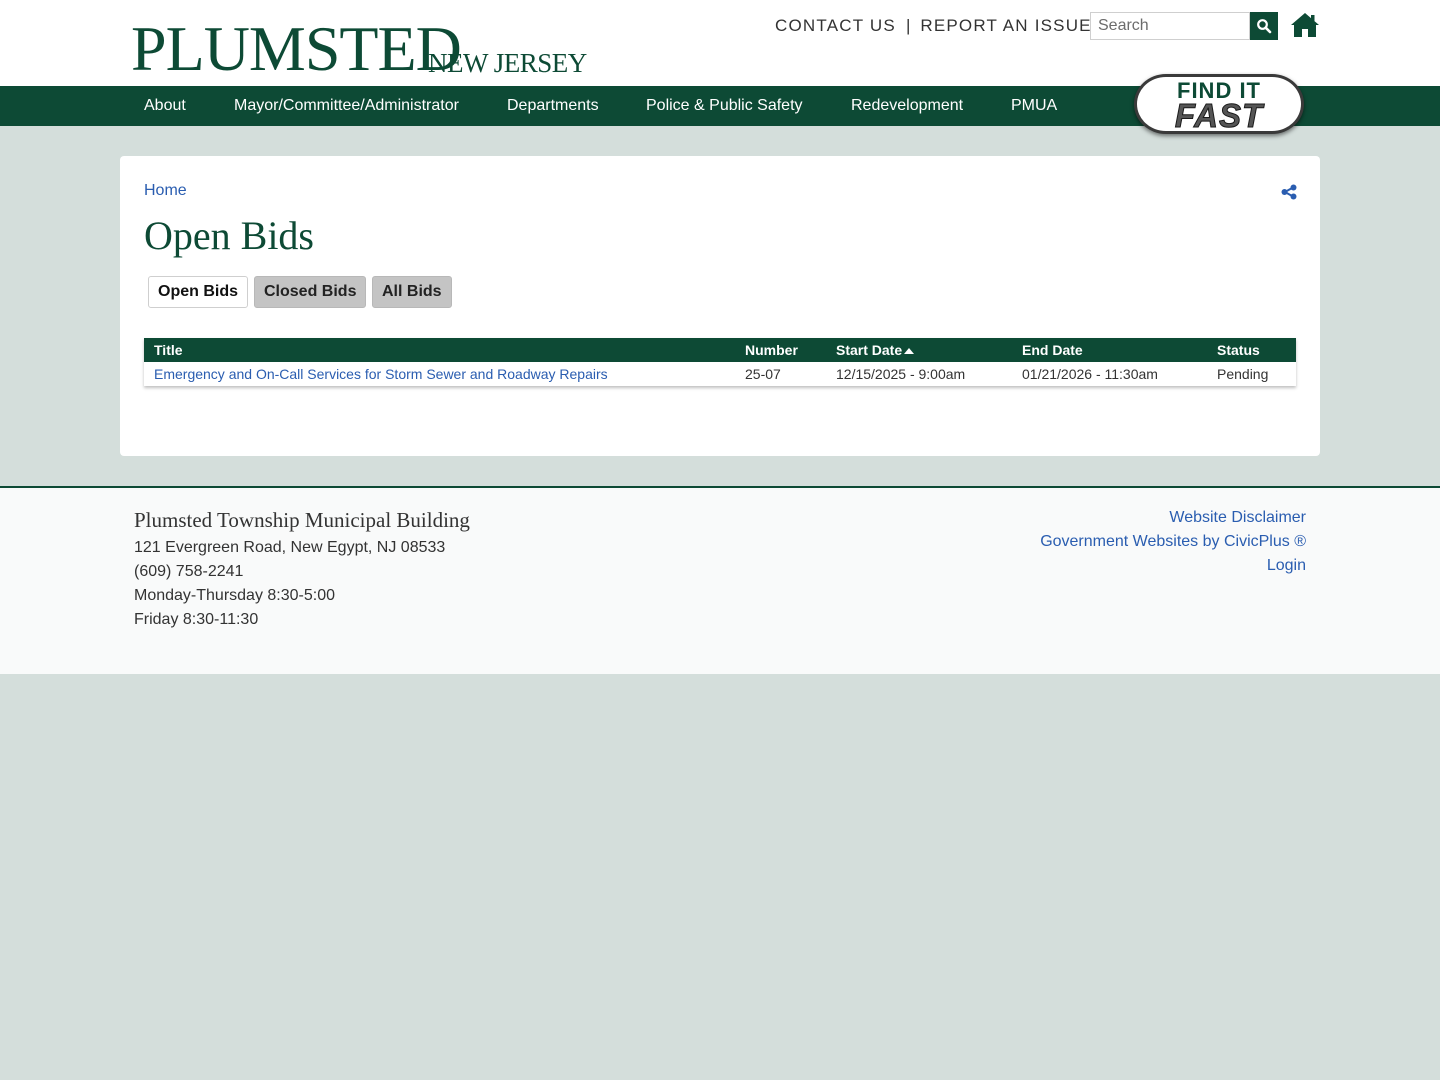 The width and height of the screenshot is (1440, 1080). What do you see at coordinates (1289, 192) in the screenshot?
I see `share-icon` at bounding box center [1289, 192].